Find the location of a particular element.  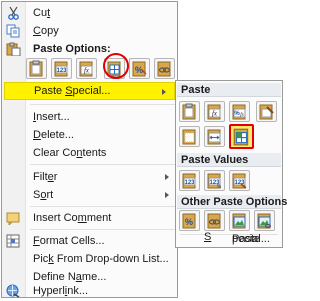

paste-option-formulas: fx is located at coordinates (86, 68).